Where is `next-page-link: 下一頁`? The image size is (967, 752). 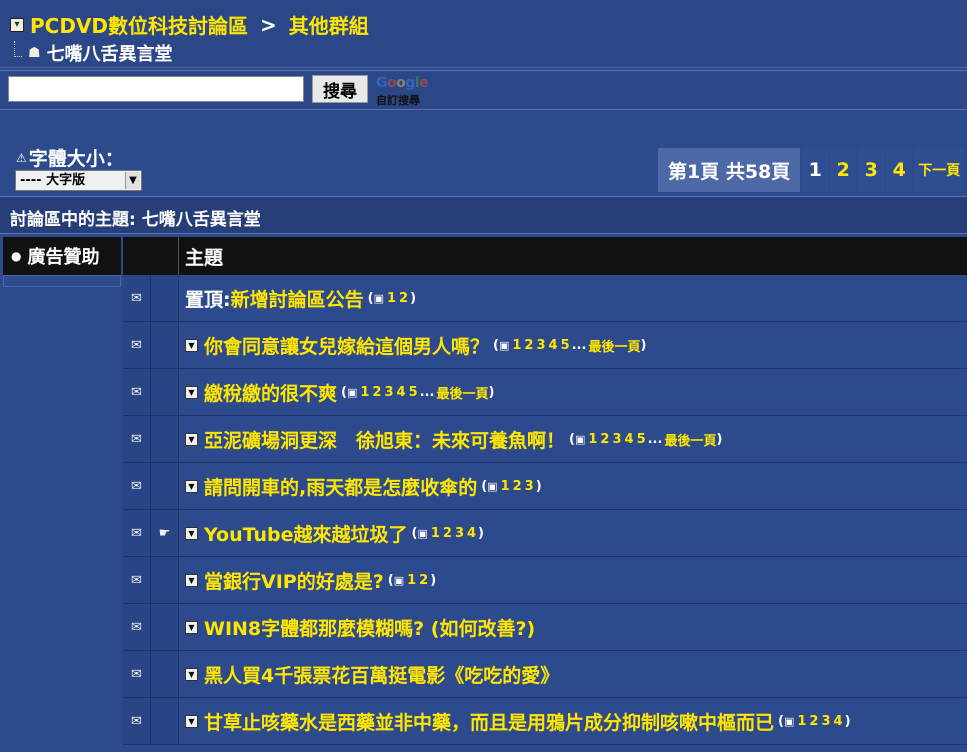
next-page-link: 下一頁 is located at coordinates (939, 170).